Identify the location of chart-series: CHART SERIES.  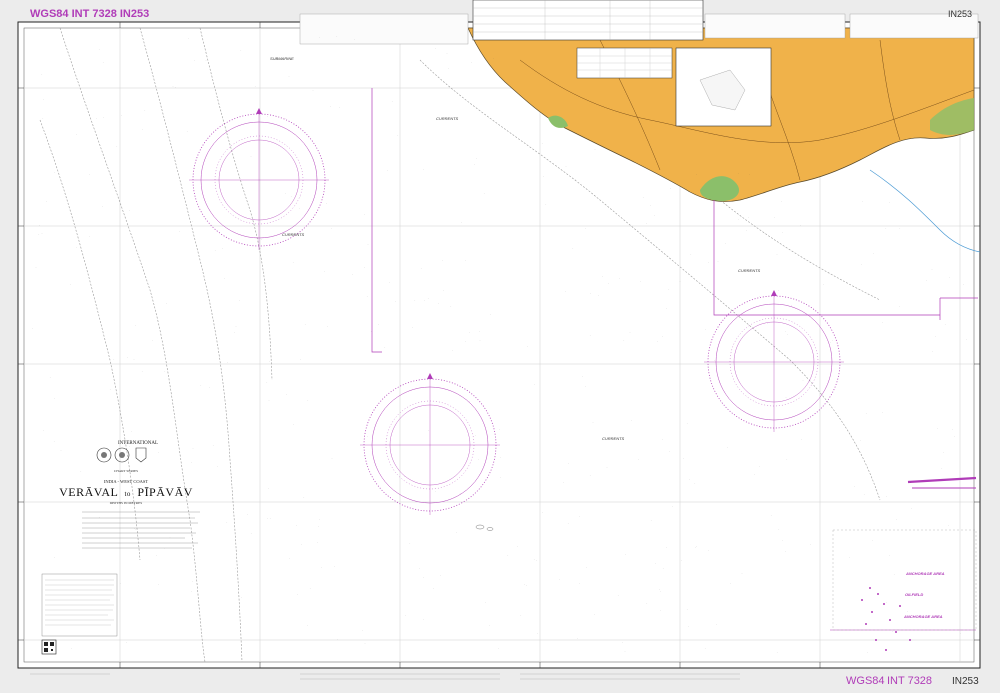
(126, 471).